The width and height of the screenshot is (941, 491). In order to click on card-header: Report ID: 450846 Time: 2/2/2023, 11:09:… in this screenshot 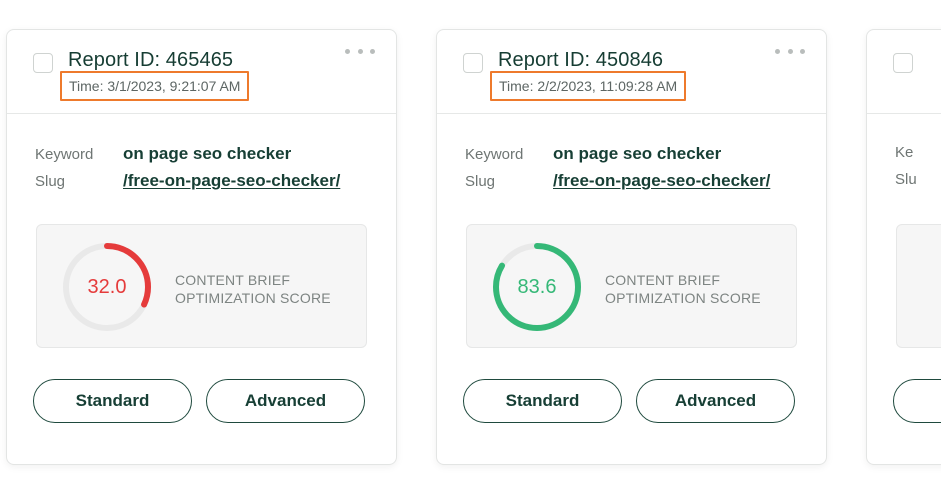, I will do `click(631, 72)`.